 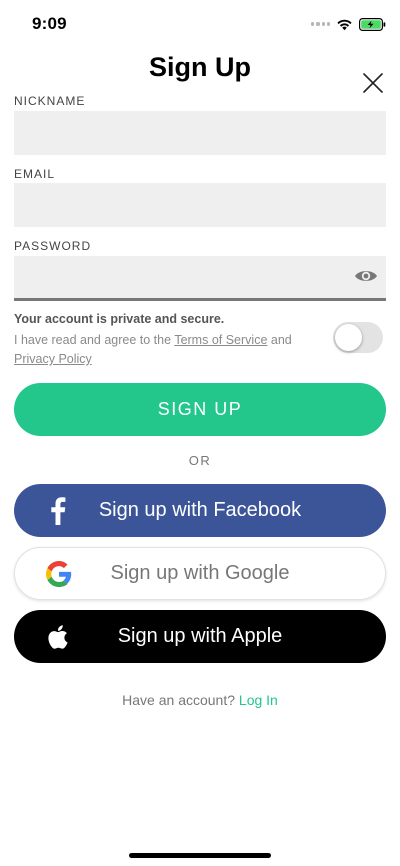 I want to click on home-indicator, so click(x=200, y=855).